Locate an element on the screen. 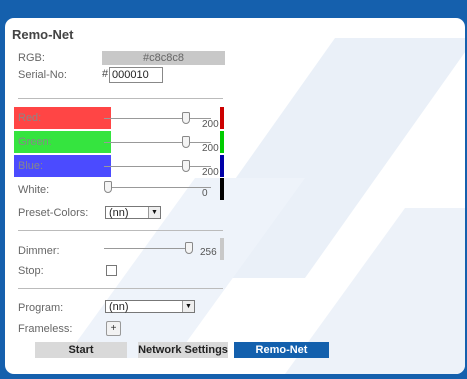 This screenshot has width=467, height=379. white-slider-knob is located at coordinates (108, 187).